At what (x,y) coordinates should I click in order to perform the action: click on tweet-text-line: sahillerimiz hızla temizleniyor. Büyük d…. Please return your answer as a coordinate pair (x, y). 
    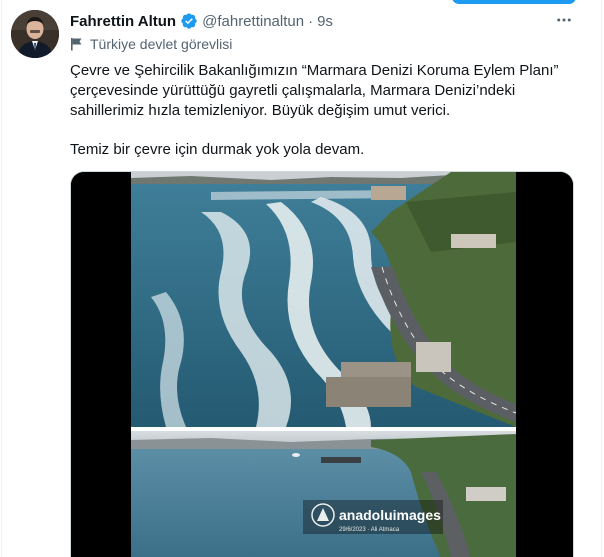
    Looking at the image, I should click on (260, 110).